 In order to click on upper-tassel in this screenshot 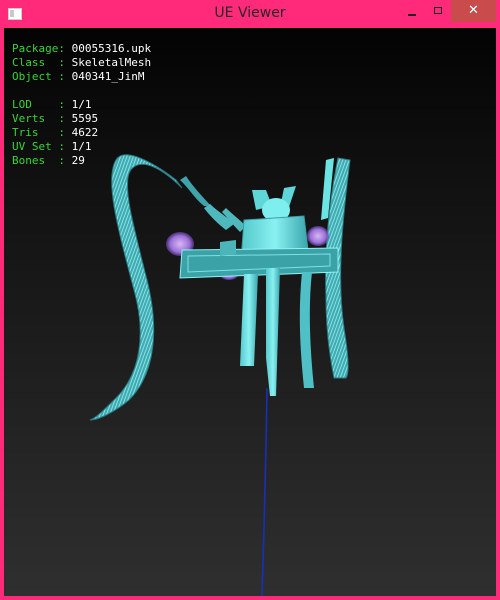, I will do `click(195, 191)`.